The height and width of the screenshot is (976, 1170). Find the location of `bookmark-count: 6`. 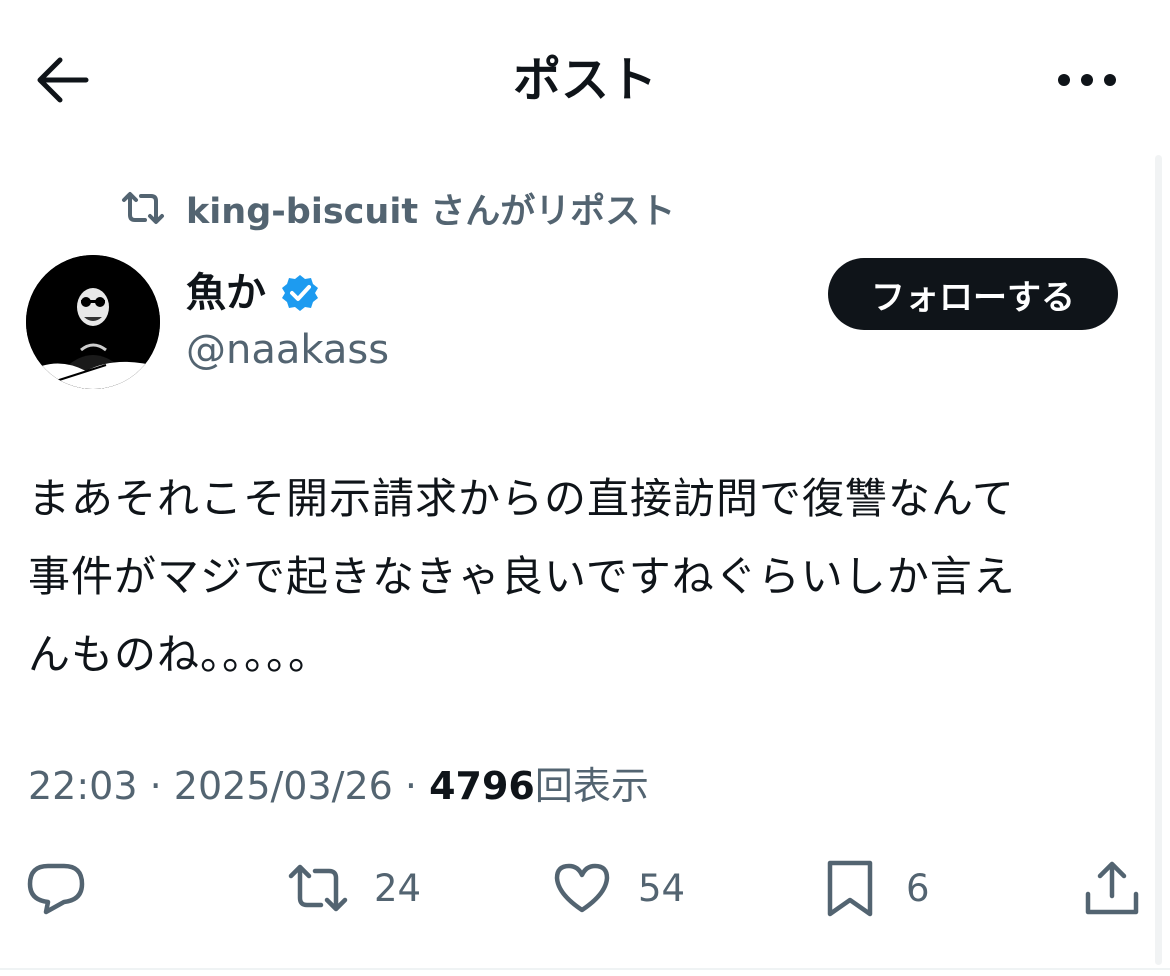

bookmark-count: 6 is located at coordinates (918, 888).